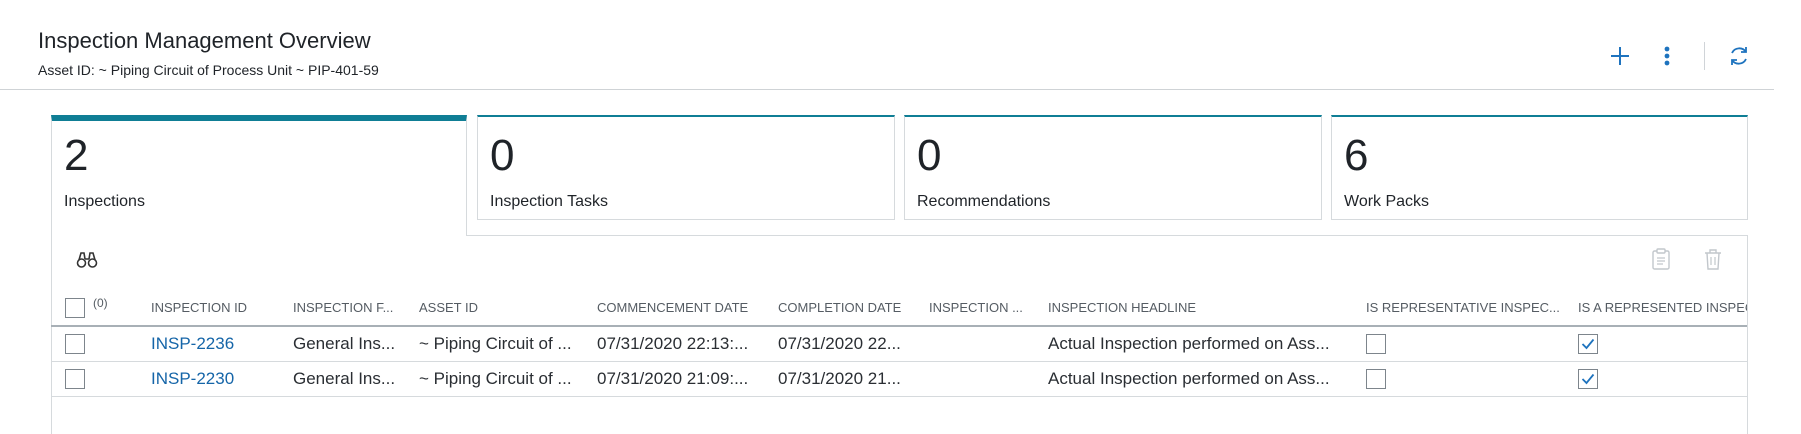 Image resolution: width=1801 pixels, height=434 pixels. I want to click on card-label: Inspections, so click(104, 201).